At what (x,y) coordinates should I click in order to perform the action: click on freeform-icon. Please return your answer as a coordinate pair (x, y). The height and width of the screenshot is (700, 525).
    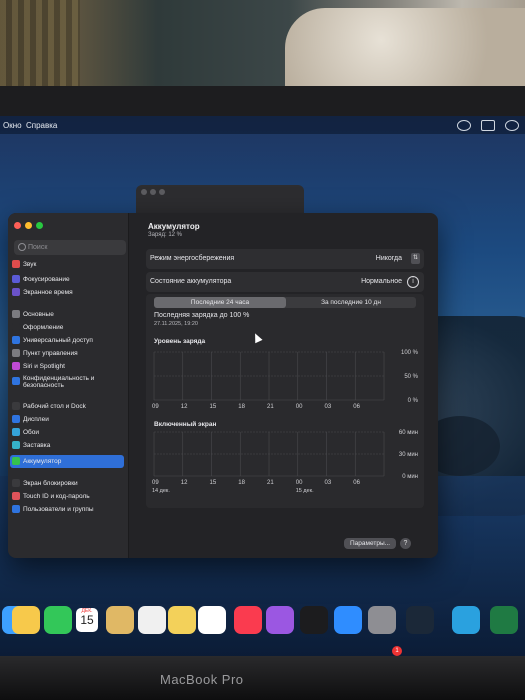
    Looking at the image, I should click on (212, 620).